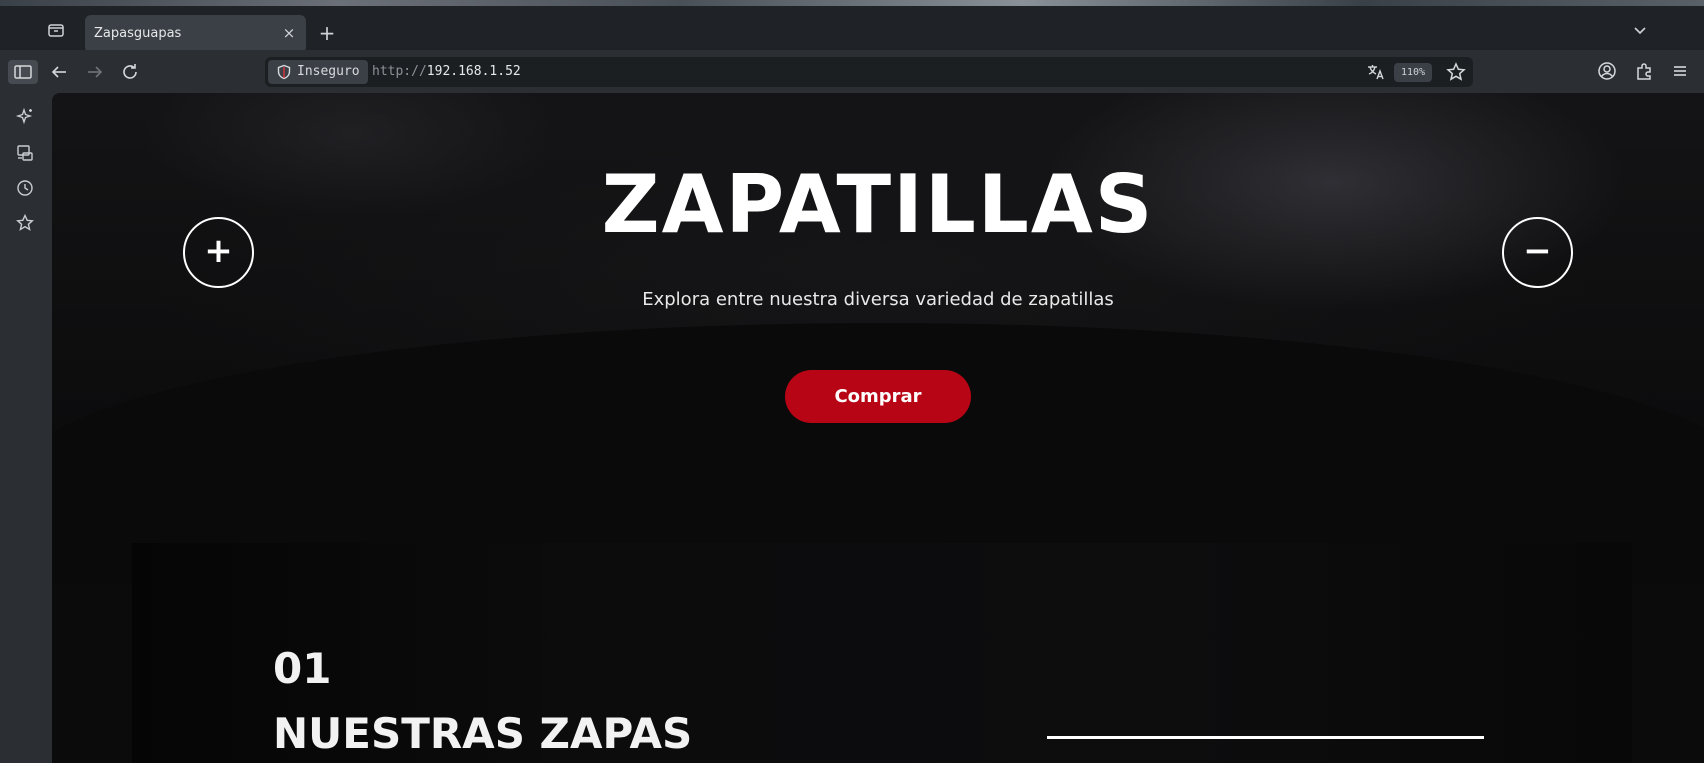  I want to click on history-icon, so click(25, 188).